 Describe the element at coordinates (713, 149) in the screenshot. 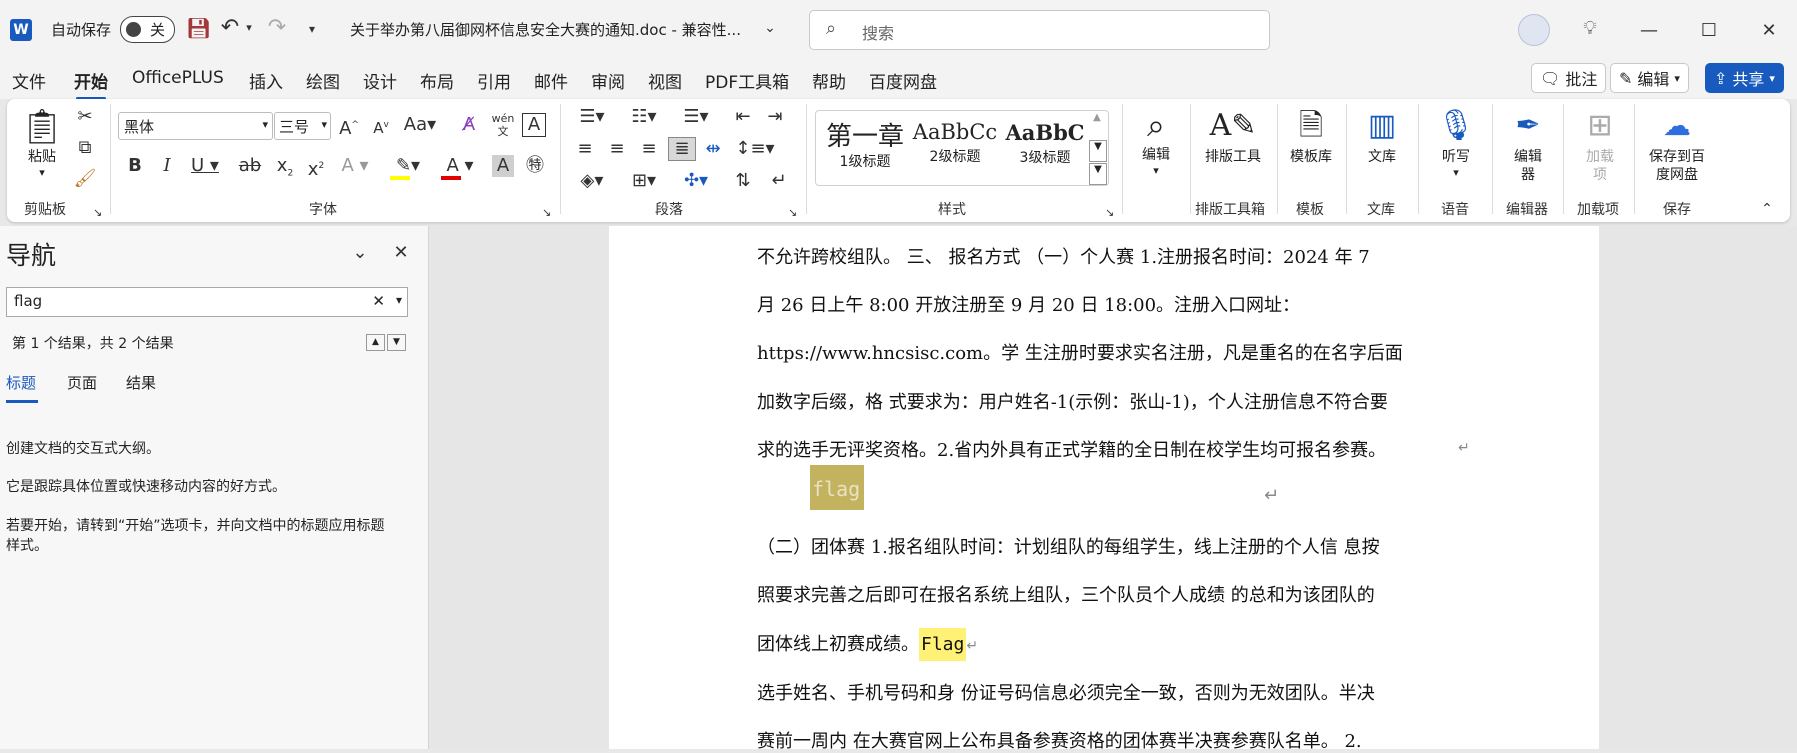

I see `distributed-icon: ⇹` at that location.